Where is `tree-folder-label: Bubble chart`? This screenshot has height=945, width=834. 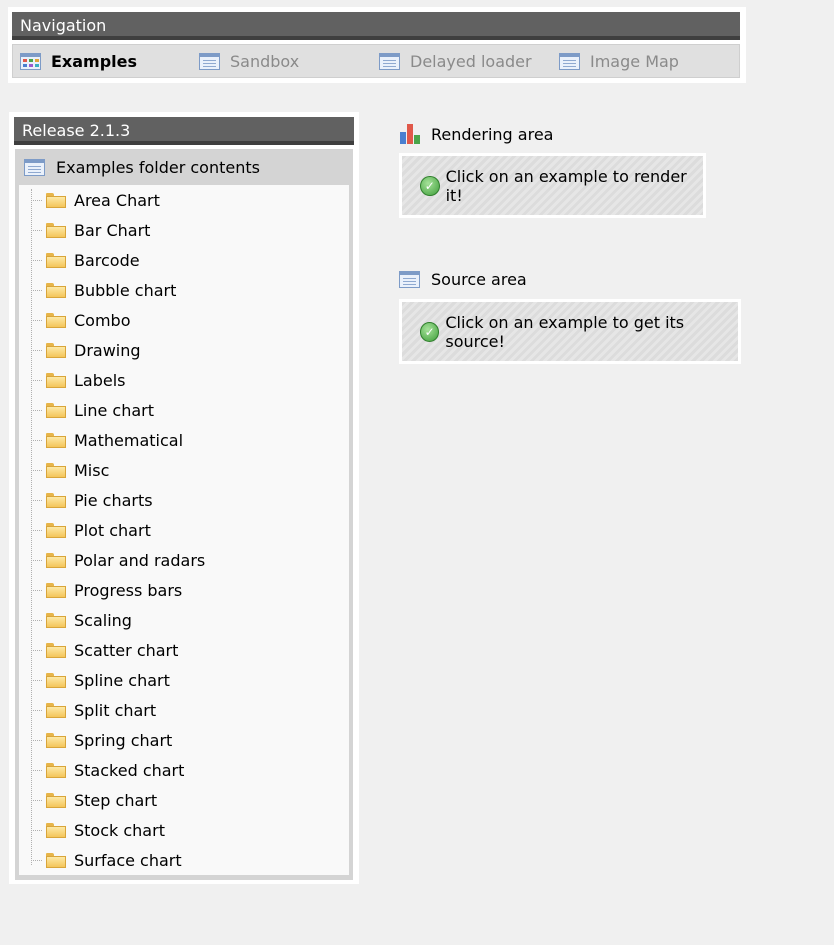 tree-folder-label: Bubble chart is located at coordinates (125, 290).